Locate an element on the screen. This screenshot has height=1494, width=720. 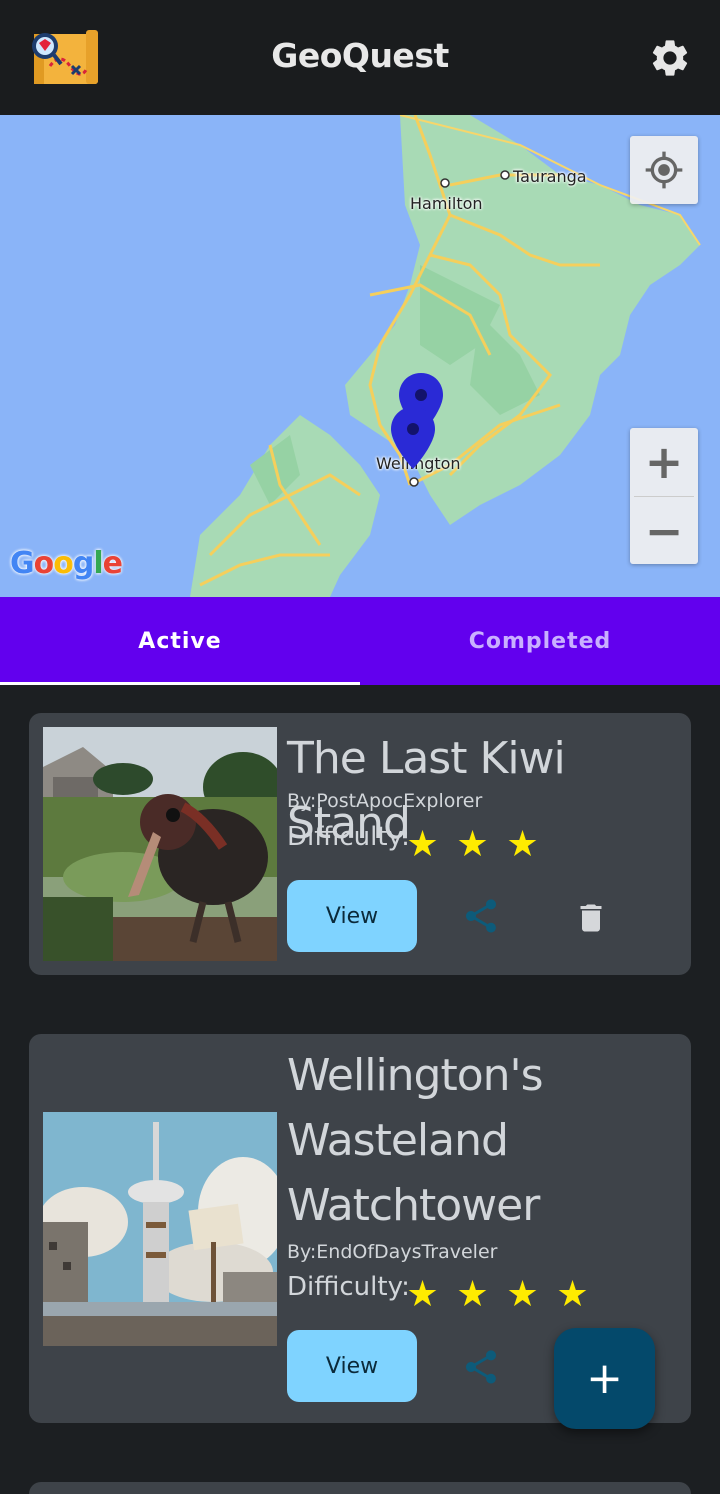
quest-title-line: Watchtower is located at coordinates (413, 1205).